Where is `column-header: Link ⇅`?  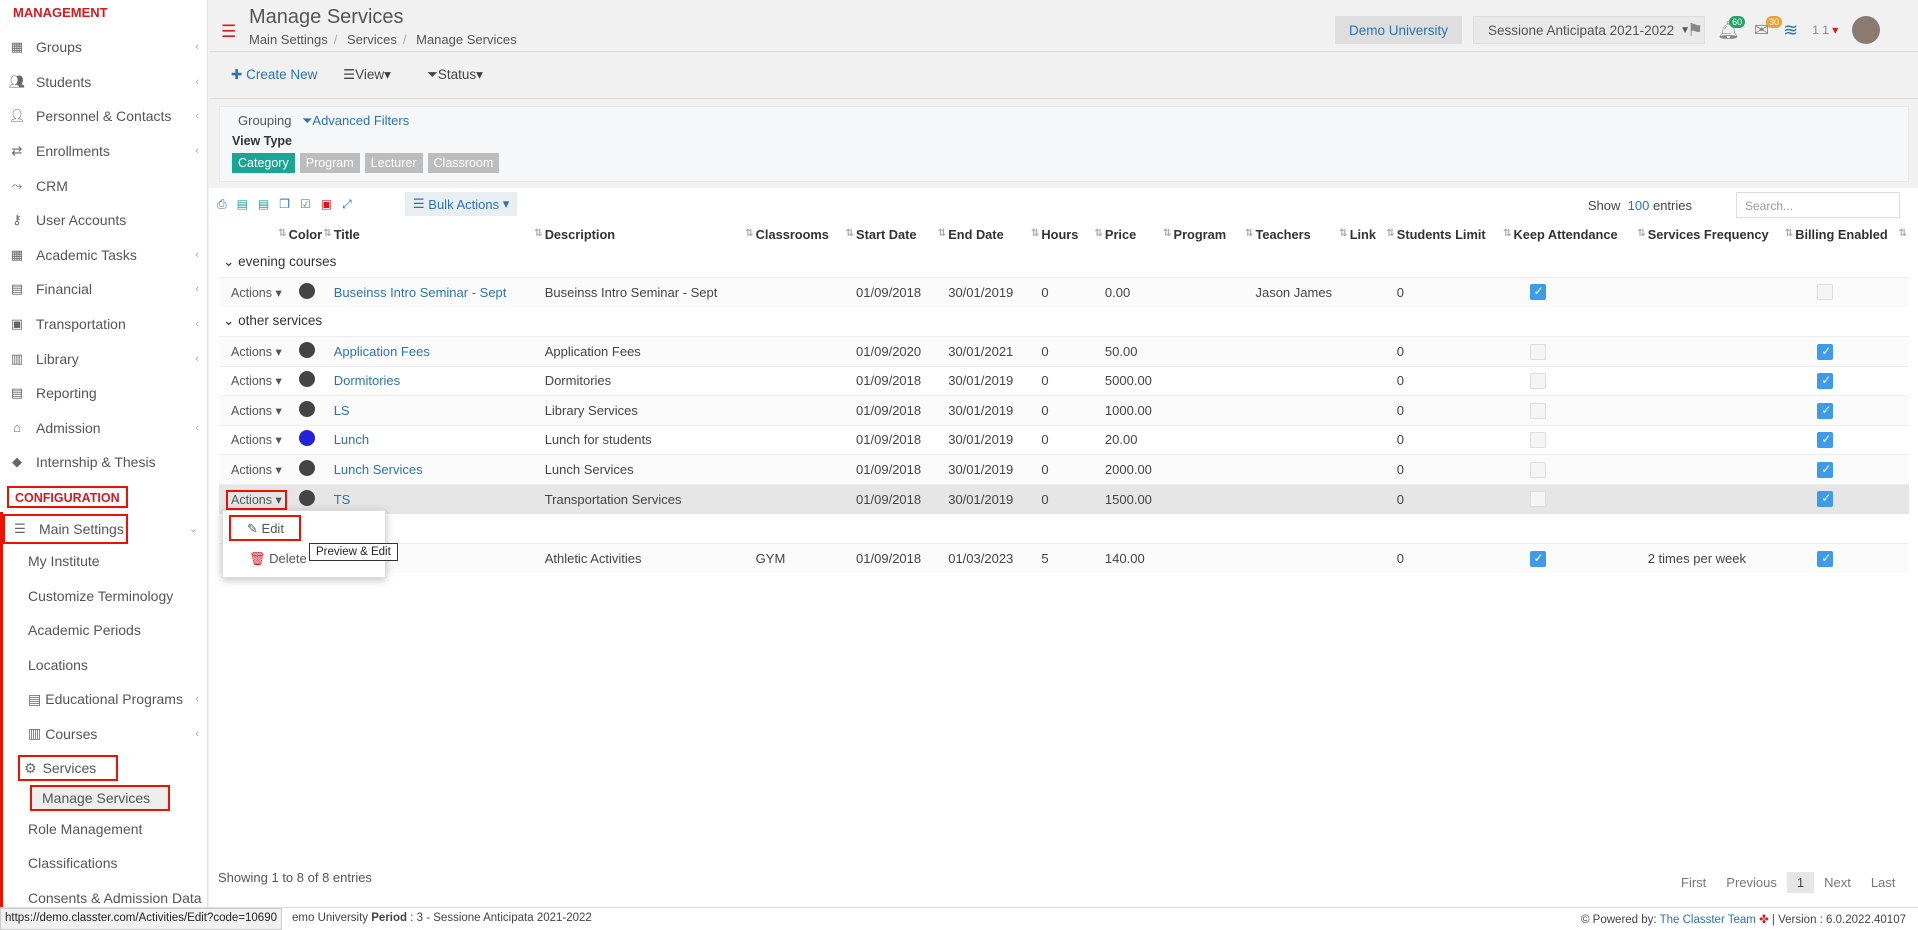
column-header: Link ⇅ is located at coordinates (1373, 234).